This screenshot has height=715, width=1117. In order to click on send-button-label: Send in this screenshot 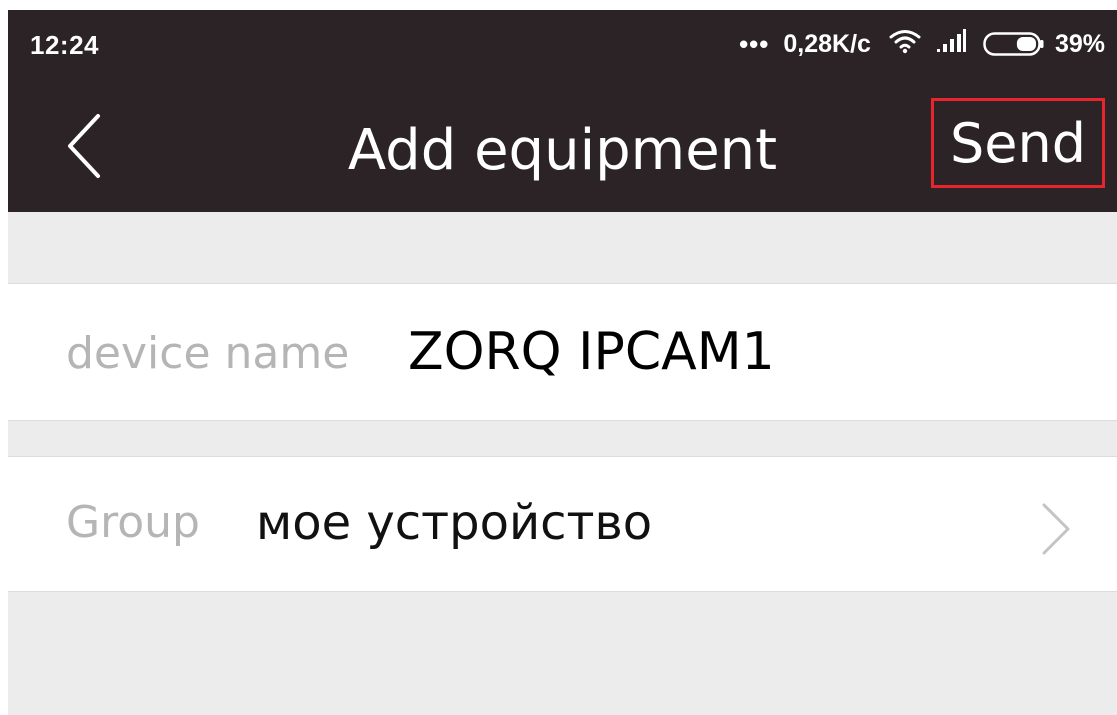, I will do `click(1017, 143)`.